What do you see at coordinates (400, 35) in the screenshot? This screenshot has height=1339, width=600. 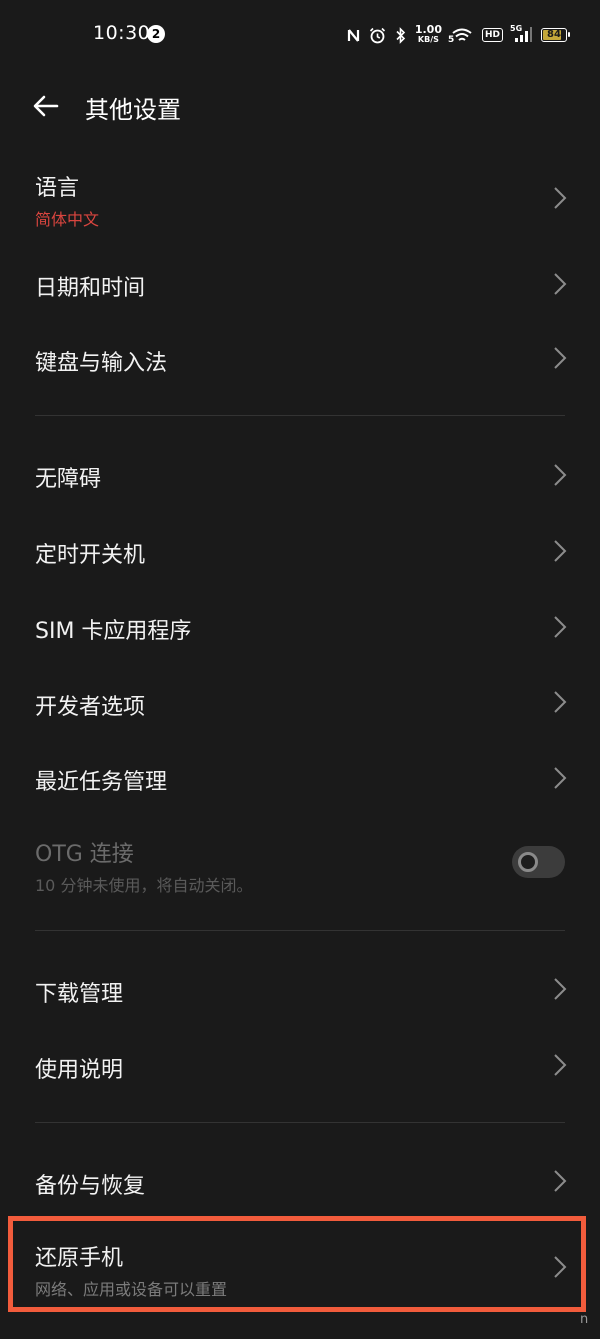 I see `bluetooth-icon` at bounding box center [400, 35].